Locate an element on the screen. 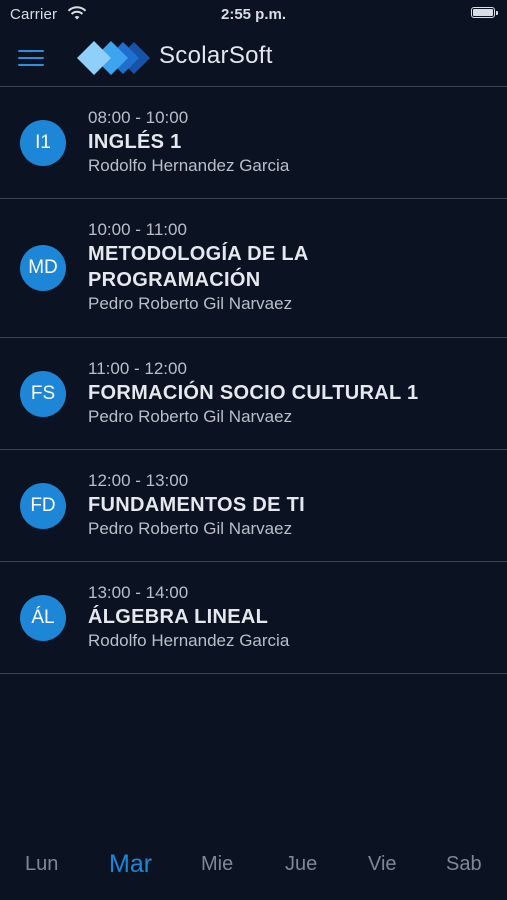 Image resolution: width=507 pixels, height=900 pixels. class-name: ÁLGEBRA LINEAL is located at coordinates (178, 617).